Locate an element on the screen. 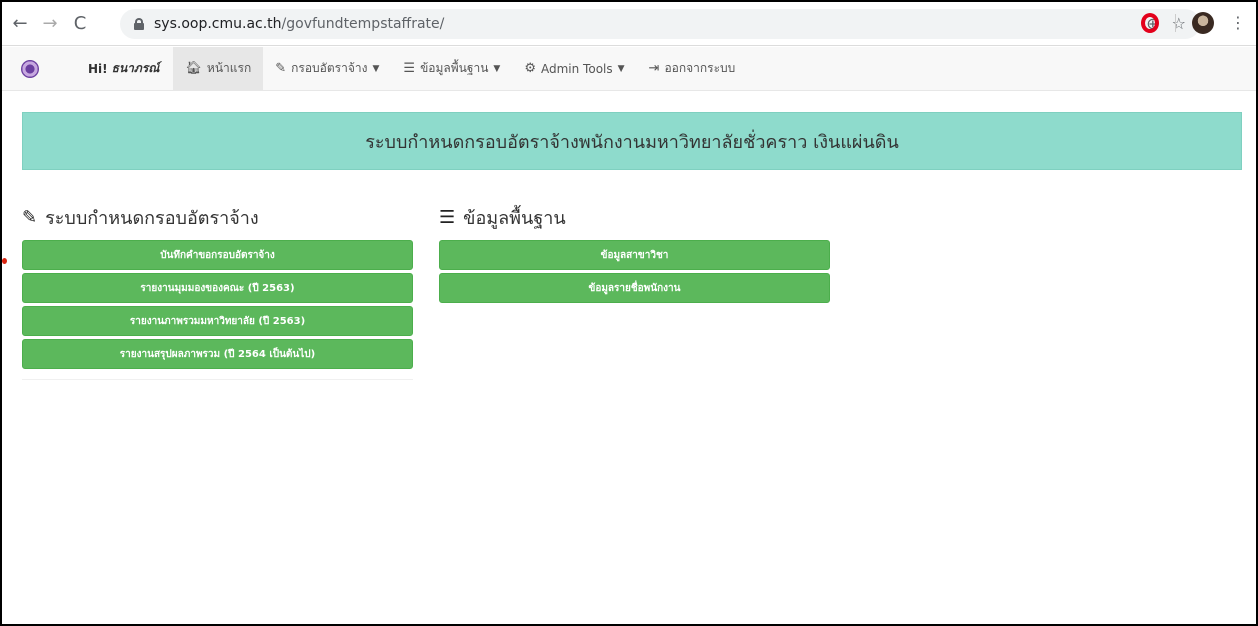 The height and width of the screenshot is (626, 1258). nav-logout: ⇥ ออกจากระบบ is located at coordinates (692, 68).